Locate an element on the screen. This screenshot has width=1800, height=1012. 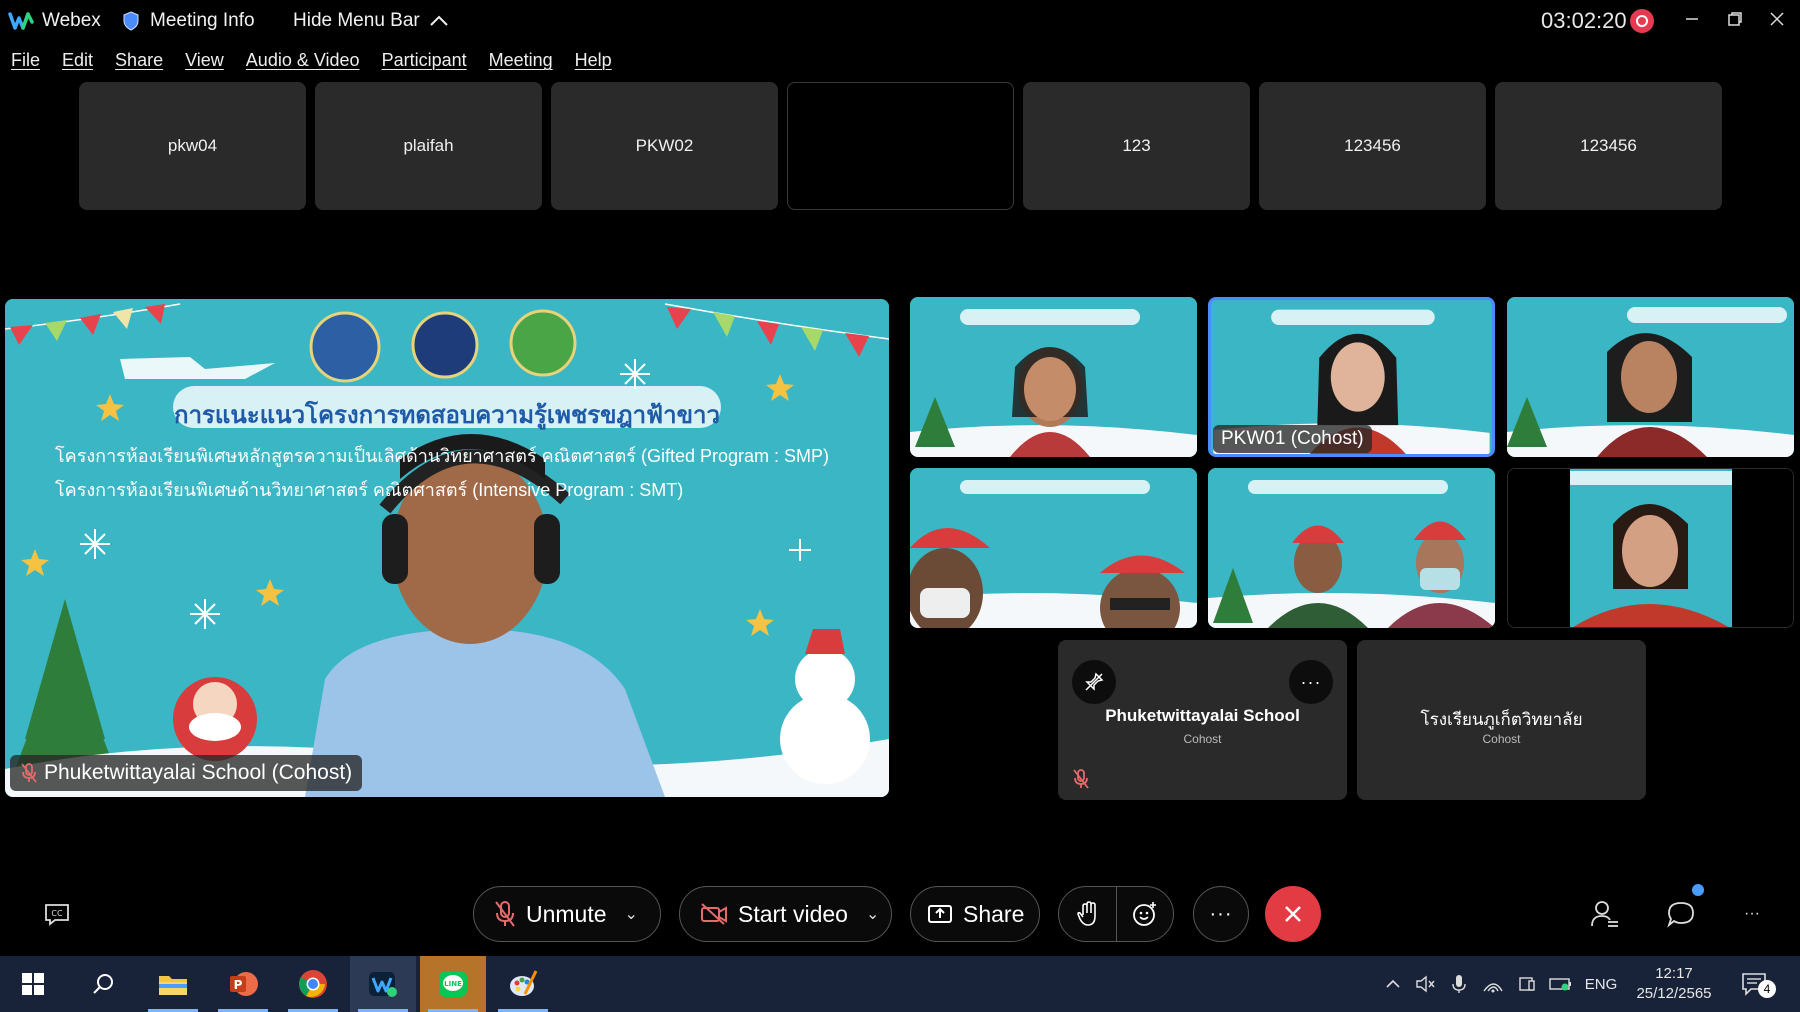
participants-panel-button is located at coordinates (1605, 914).